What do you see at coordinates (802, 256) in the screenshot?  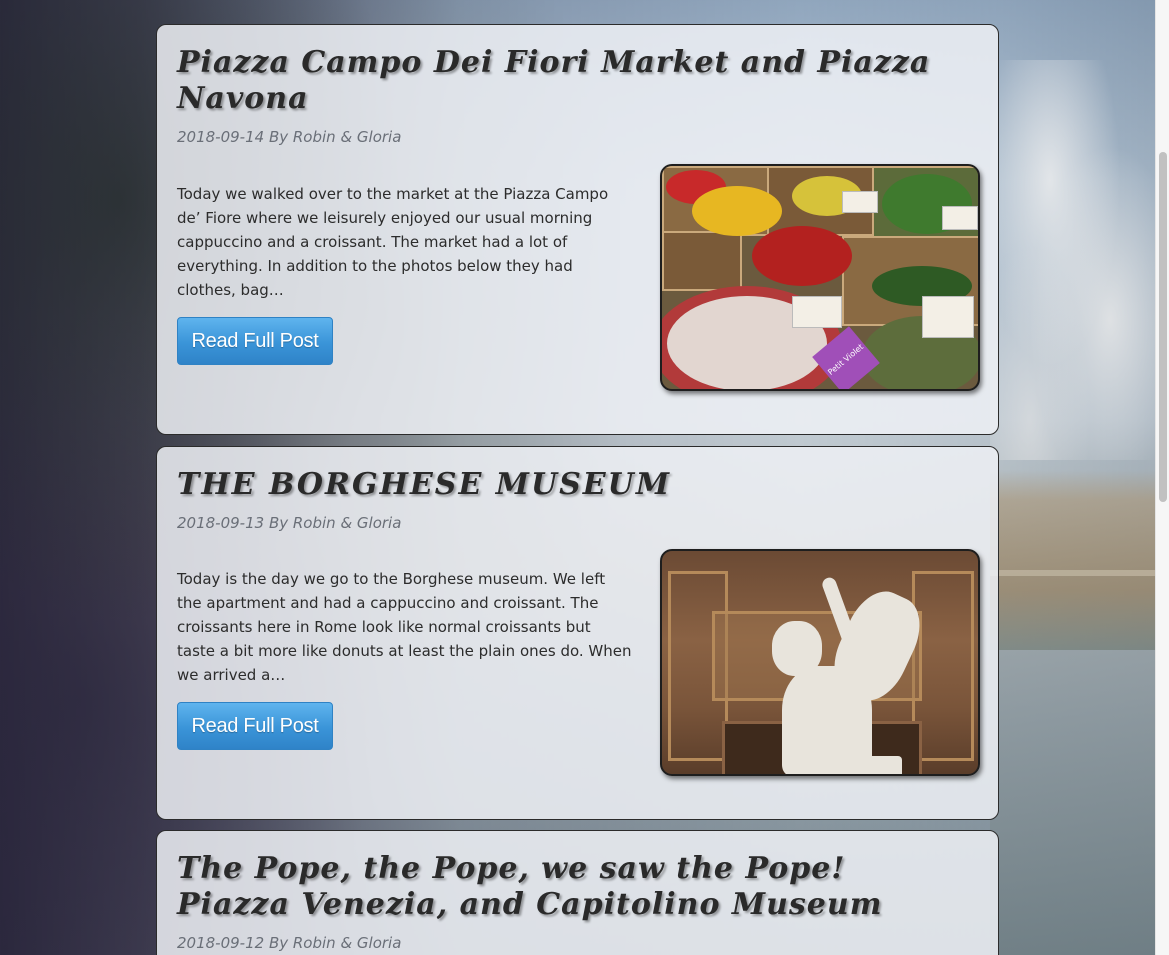 I see `photo-chili-peppers` at bounding box center [802, 256].